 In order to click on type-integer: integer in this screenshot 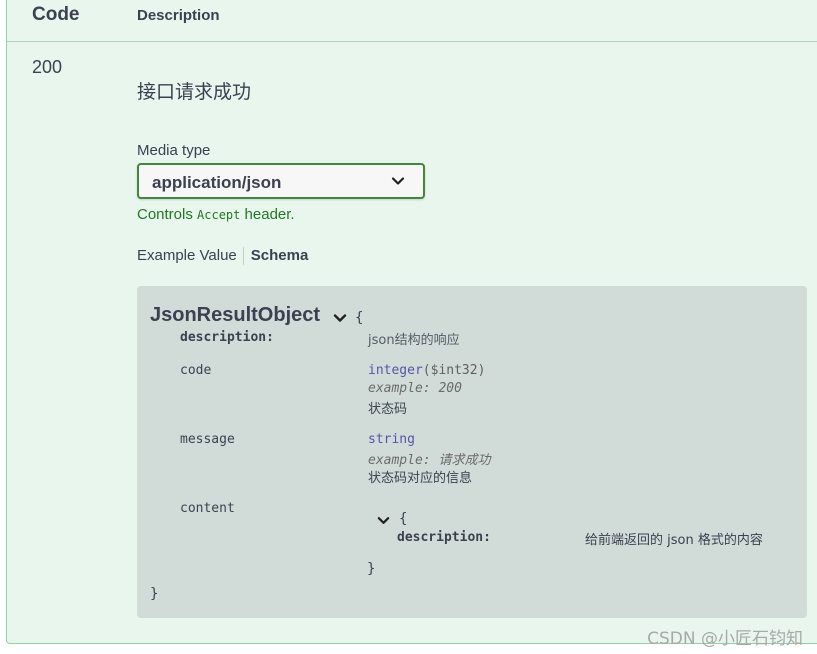, I will do `click(395, 370)`.